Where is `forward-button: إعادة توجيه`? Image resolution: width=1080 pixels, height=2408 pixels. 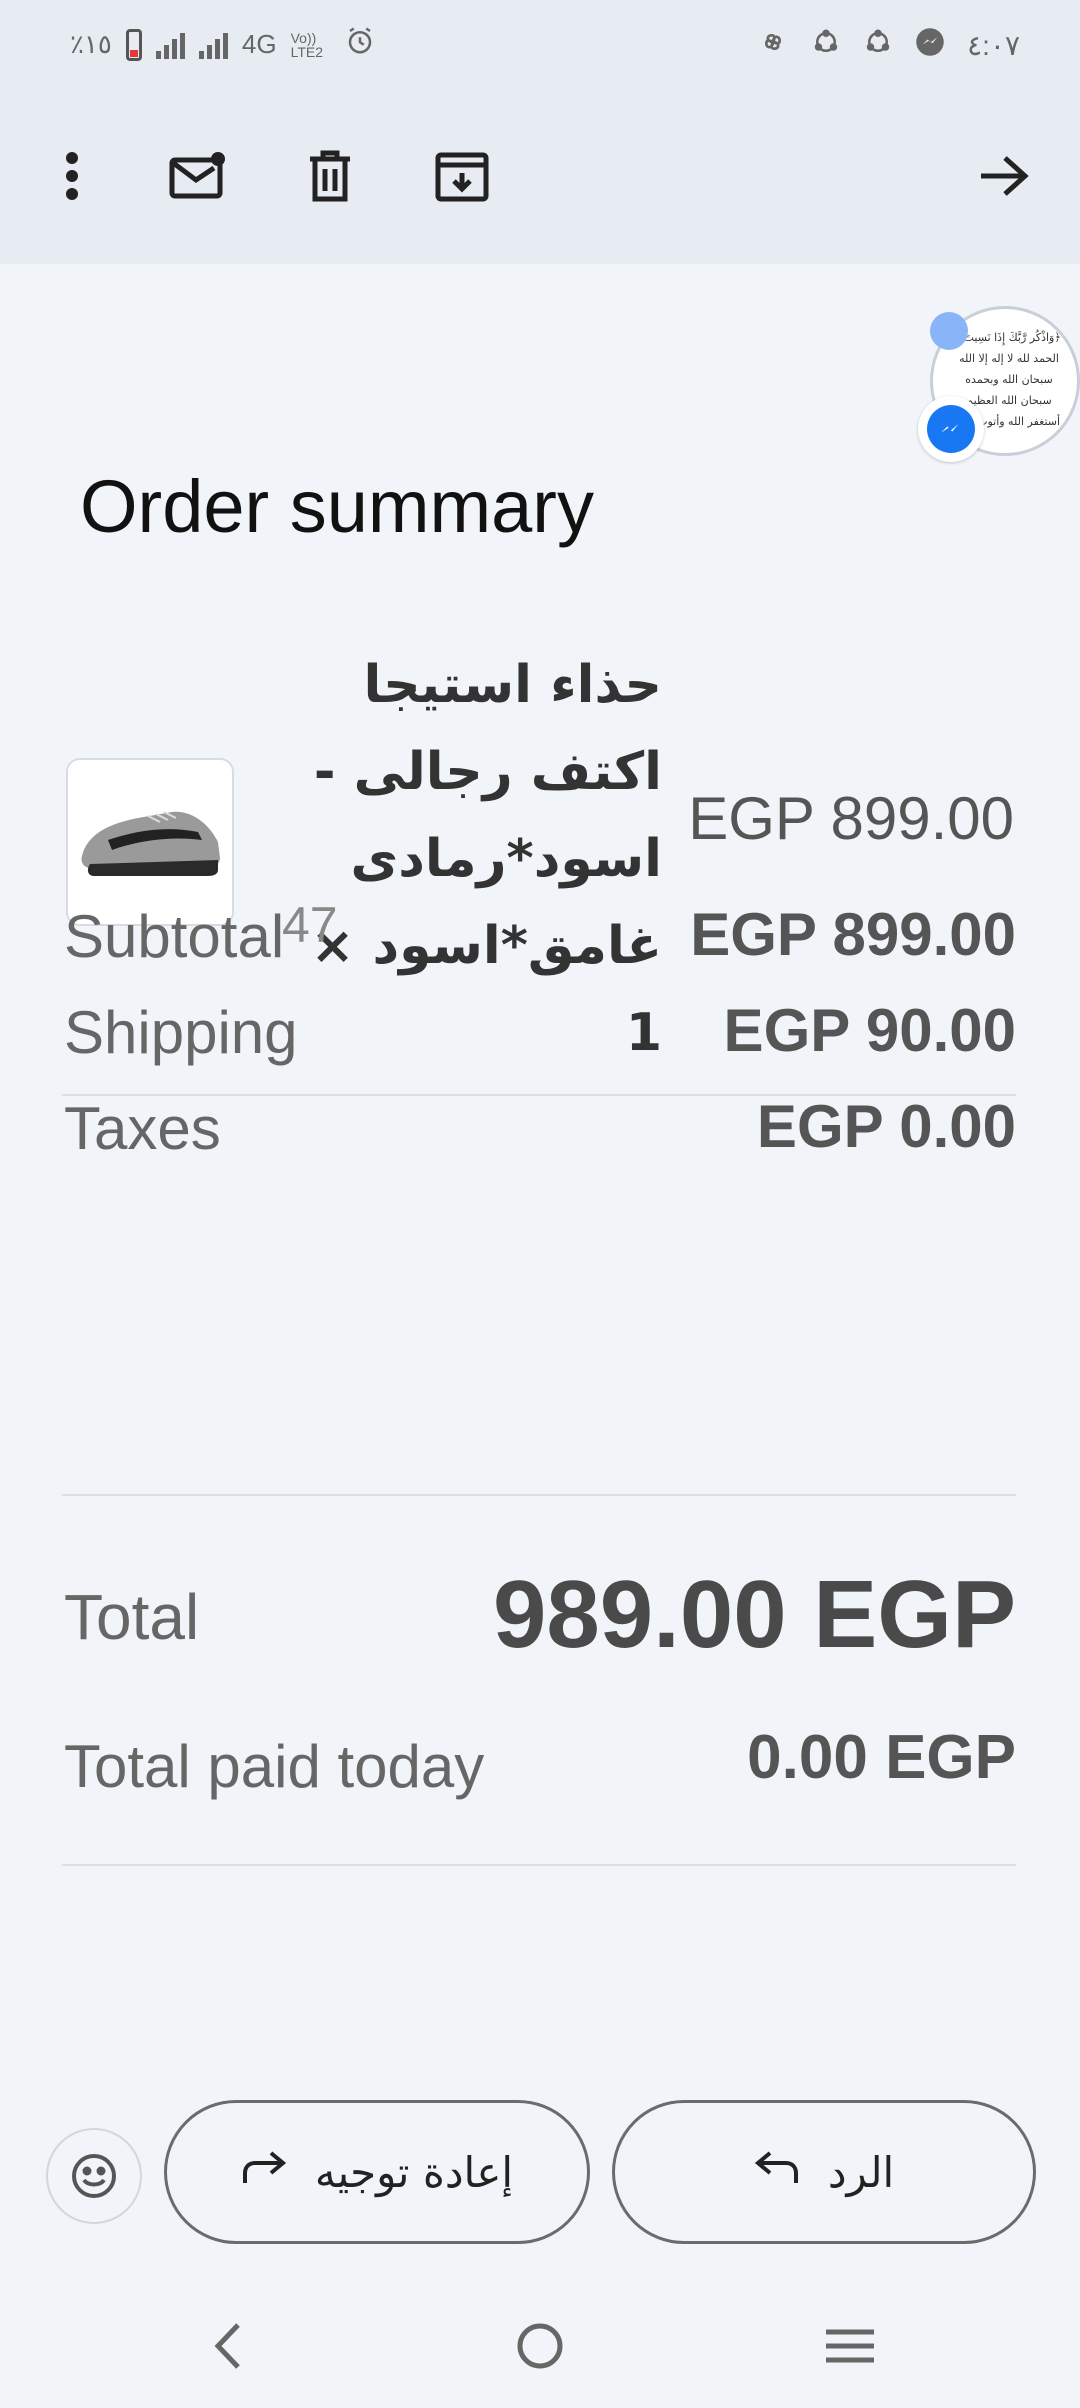
forward-button: إعادة توجيه is located at coordinates (377, 2172).